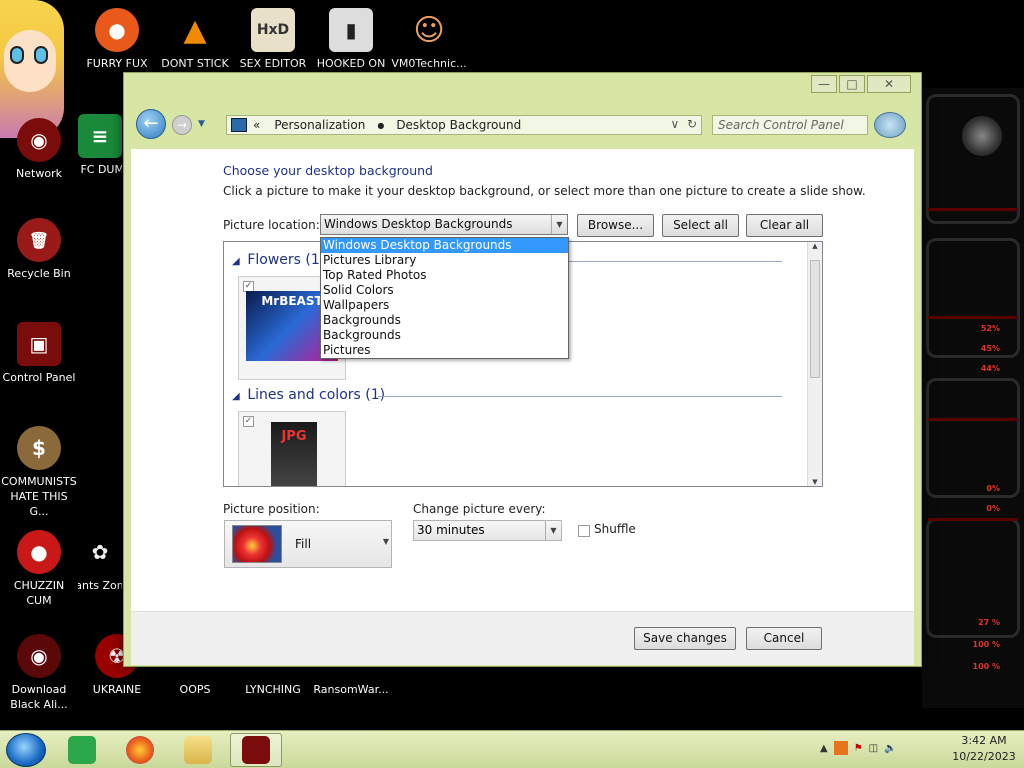  What do you see at coordinates (248, 421) in the screenshot?
I see `thumbnail-checkbox: ✓` at bounding box center [248, 421].